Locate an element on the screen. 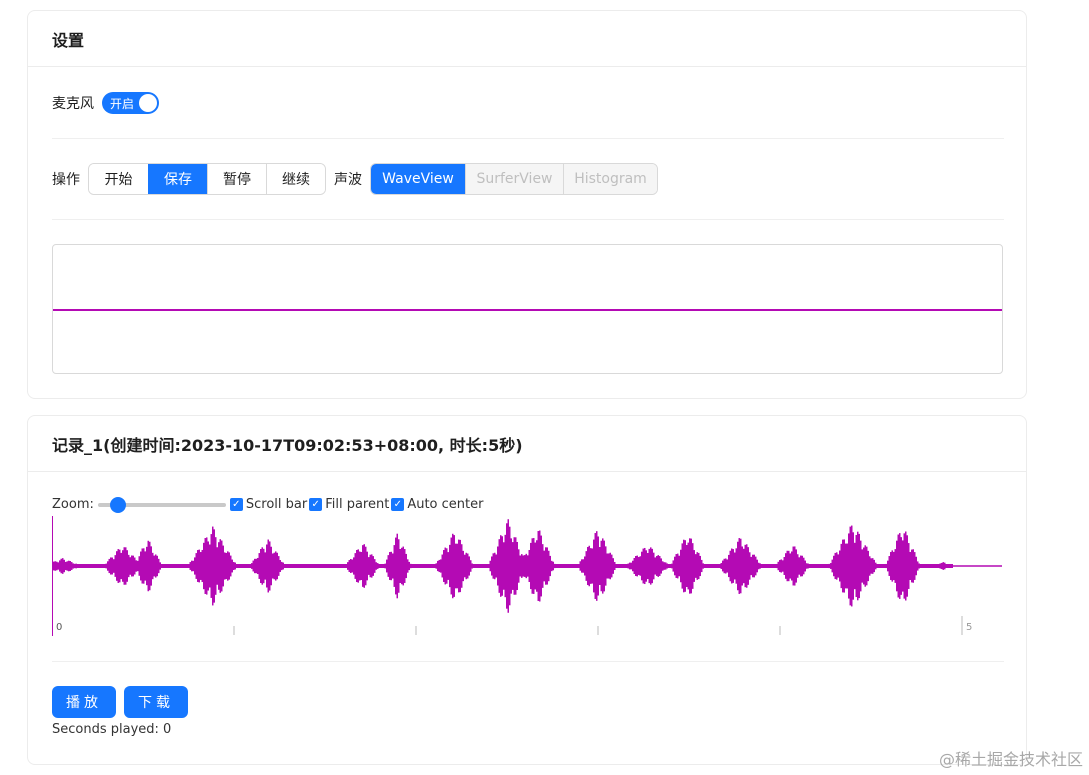 This screenshot has height=775, width=1089. zoom-label: Zoom: is located at coordinates (73, 504).